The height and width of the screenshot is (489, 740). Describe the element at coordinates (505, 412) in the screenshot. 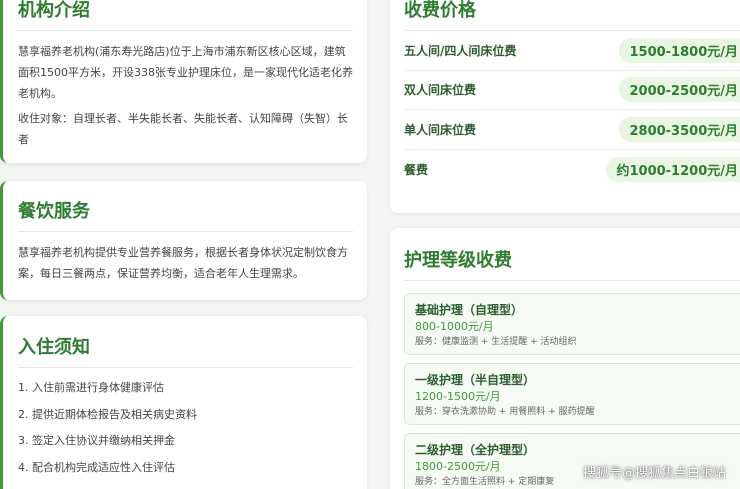

I see `care-level-service: 服务：穿衣洗漱协助 + 用餐照料 + 服药提醒` at that location.